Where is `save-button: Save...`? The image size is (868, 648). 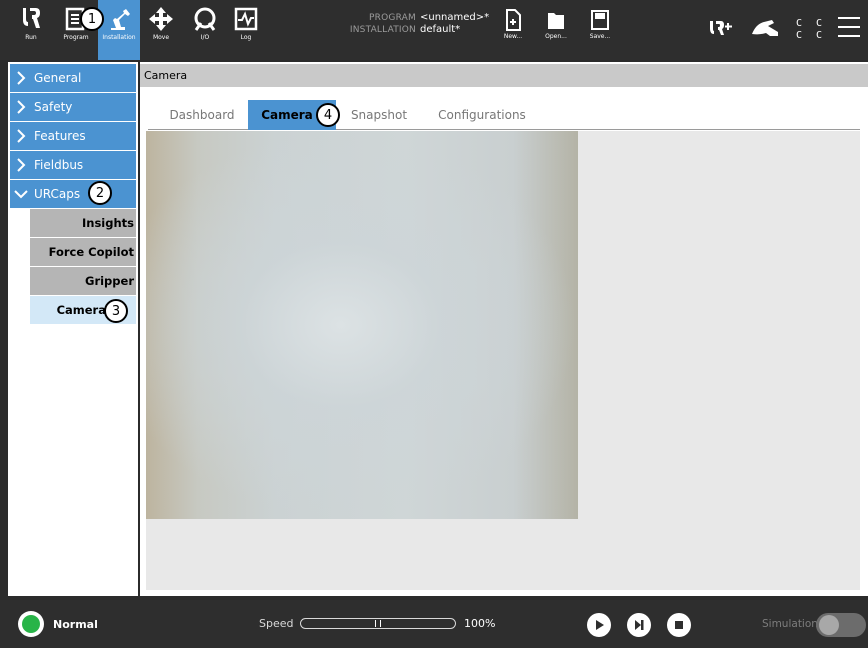 save-button: Save... is located at coordinates (600, 30).